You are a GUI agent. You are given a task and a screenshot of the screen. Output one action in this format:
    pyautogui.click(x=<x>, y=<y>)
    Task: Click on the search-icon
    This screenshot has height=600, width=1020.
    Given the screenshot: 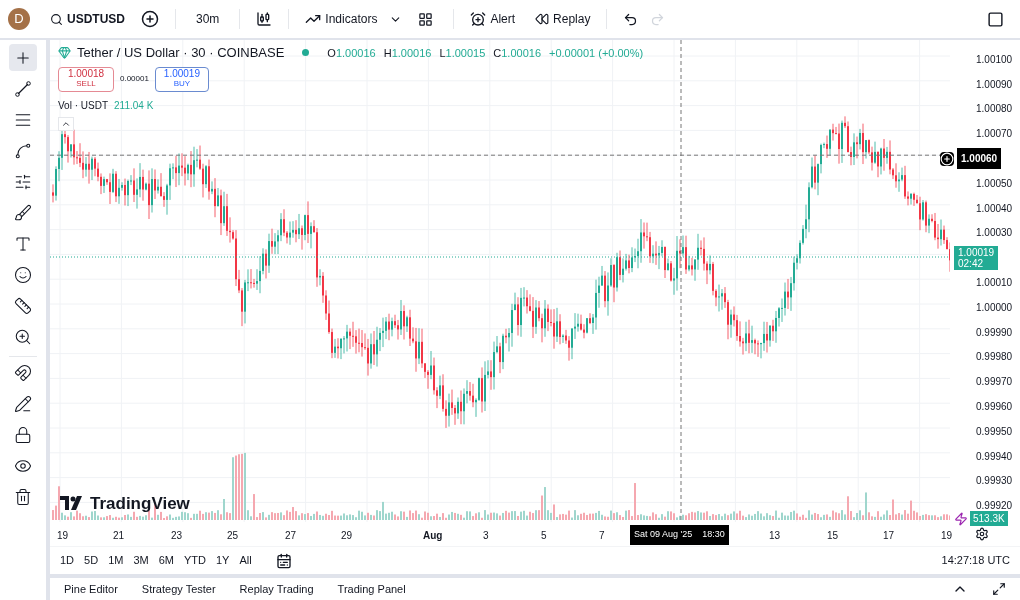 What is the action you would take?
    pyautogui.click(x=56, y=19)
    